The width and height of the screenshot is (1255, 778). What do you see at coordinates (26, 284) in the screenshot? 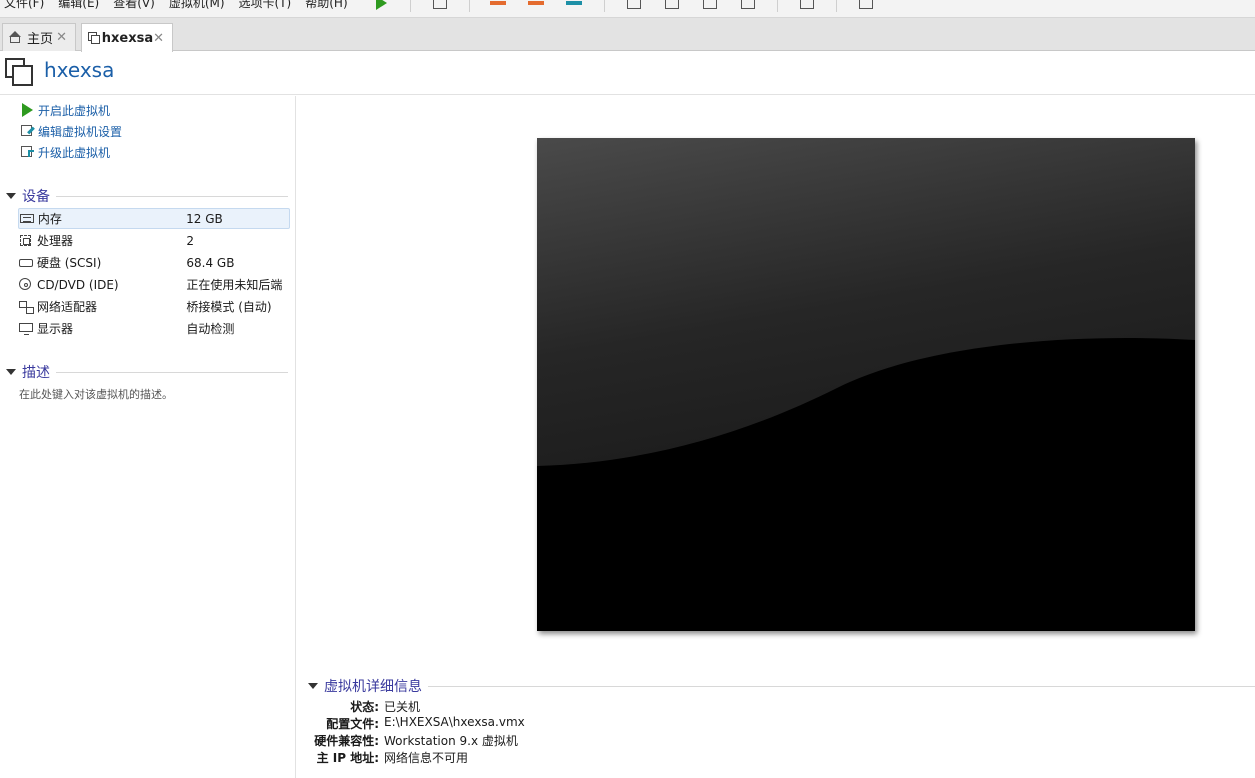
I see `cd-dvd-icon` at bounding box center [26, 284].